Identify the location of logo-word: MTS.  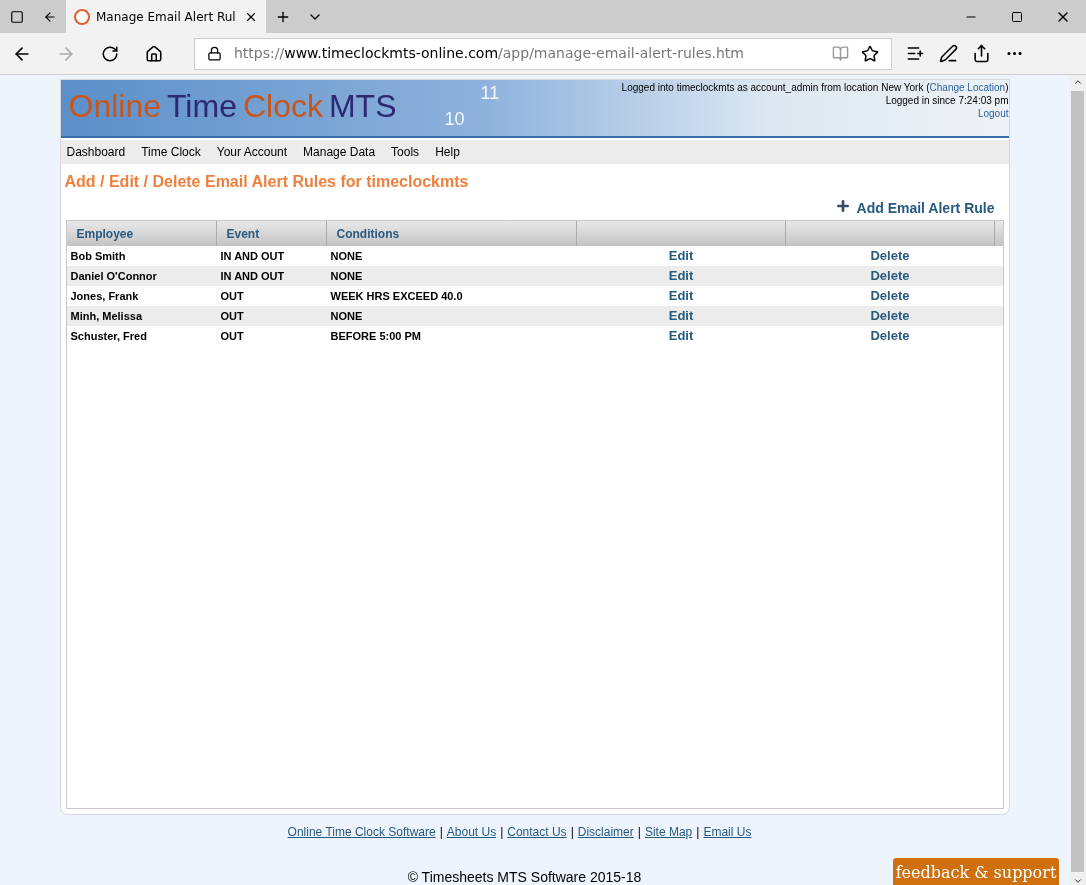
(362, 106).